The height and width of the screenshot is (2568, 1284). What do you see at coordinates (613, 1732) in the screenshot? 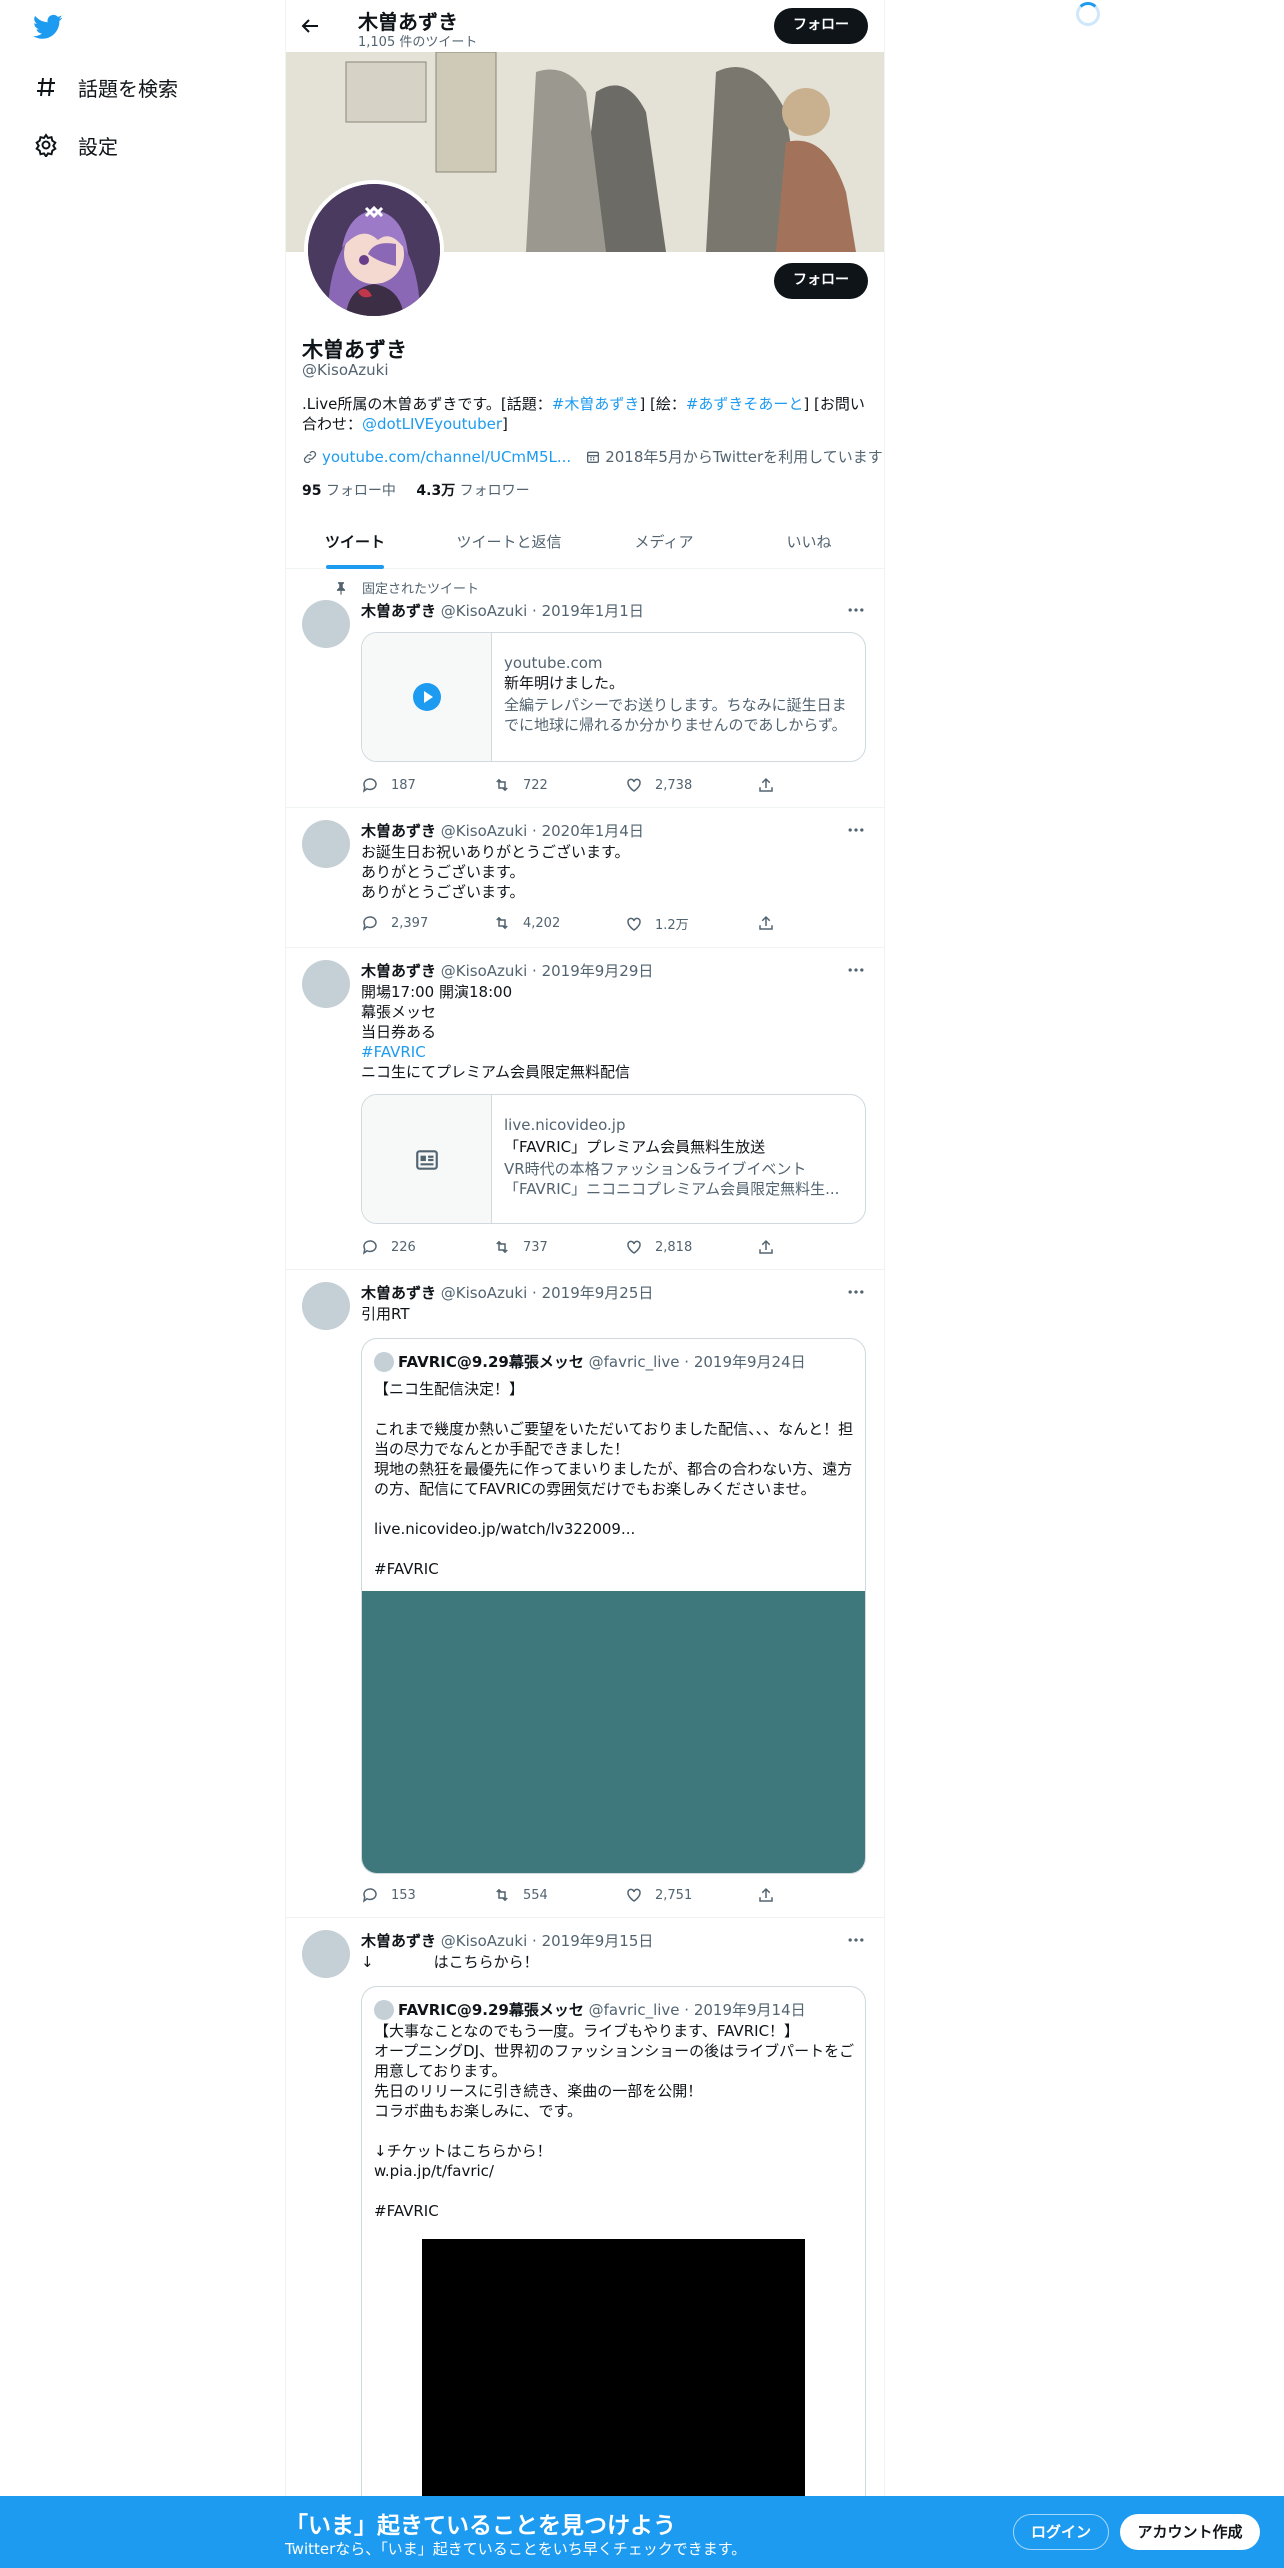
I see `quoted-media` at bounding box center [613, 1732].